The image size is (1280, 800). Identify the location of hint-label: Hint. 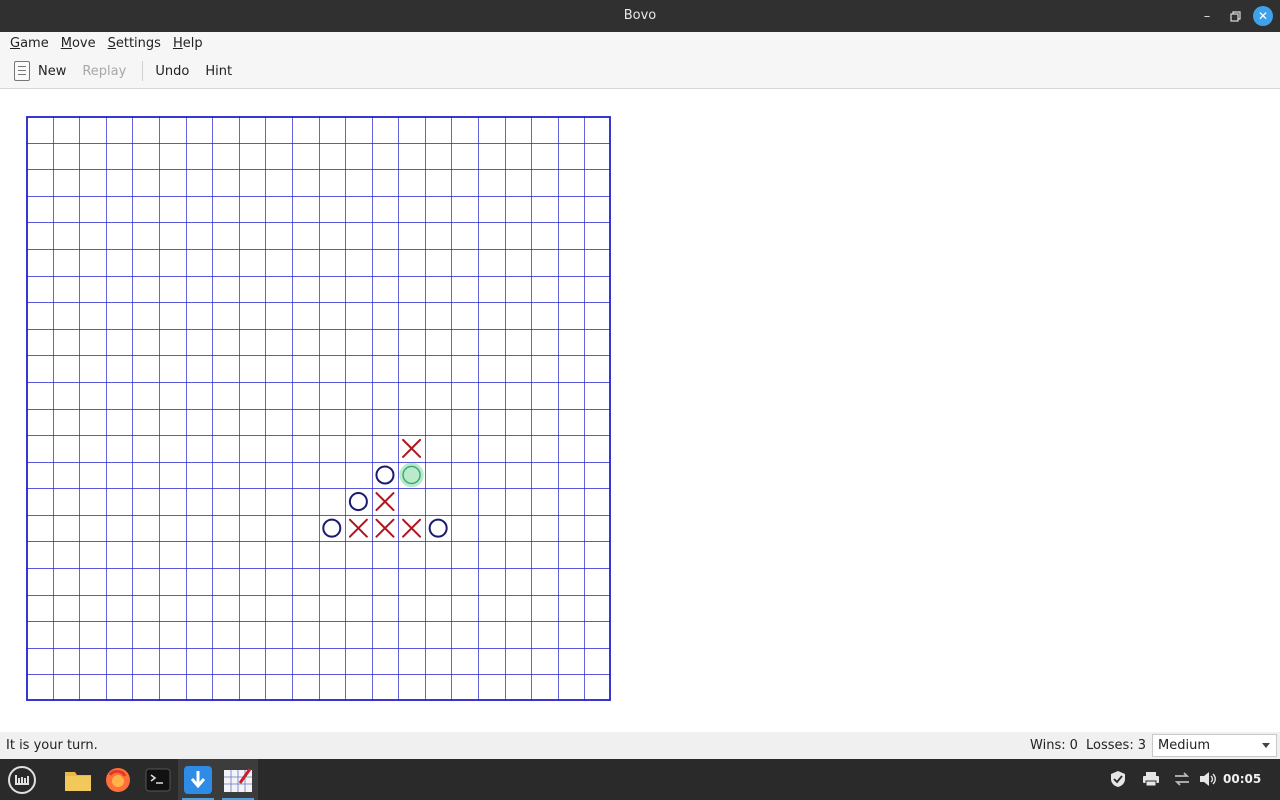
(219, 71).